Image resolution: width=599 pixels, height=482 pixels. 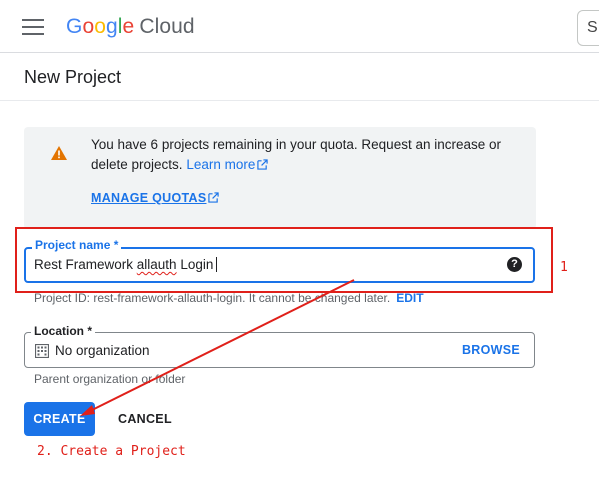 I want to click on search-box: S, so click(x=588, y=28).